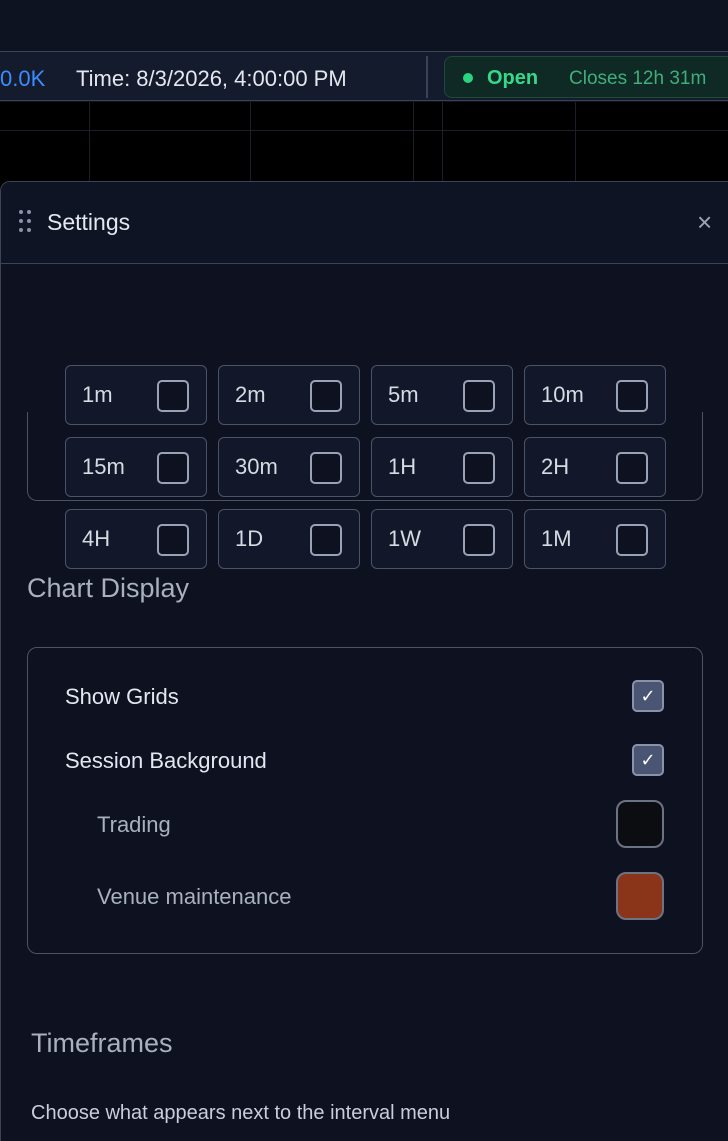  Describe the element at coordinates (595, 539) in the screenshot. I see `timeframe-option: 1M` at that location.